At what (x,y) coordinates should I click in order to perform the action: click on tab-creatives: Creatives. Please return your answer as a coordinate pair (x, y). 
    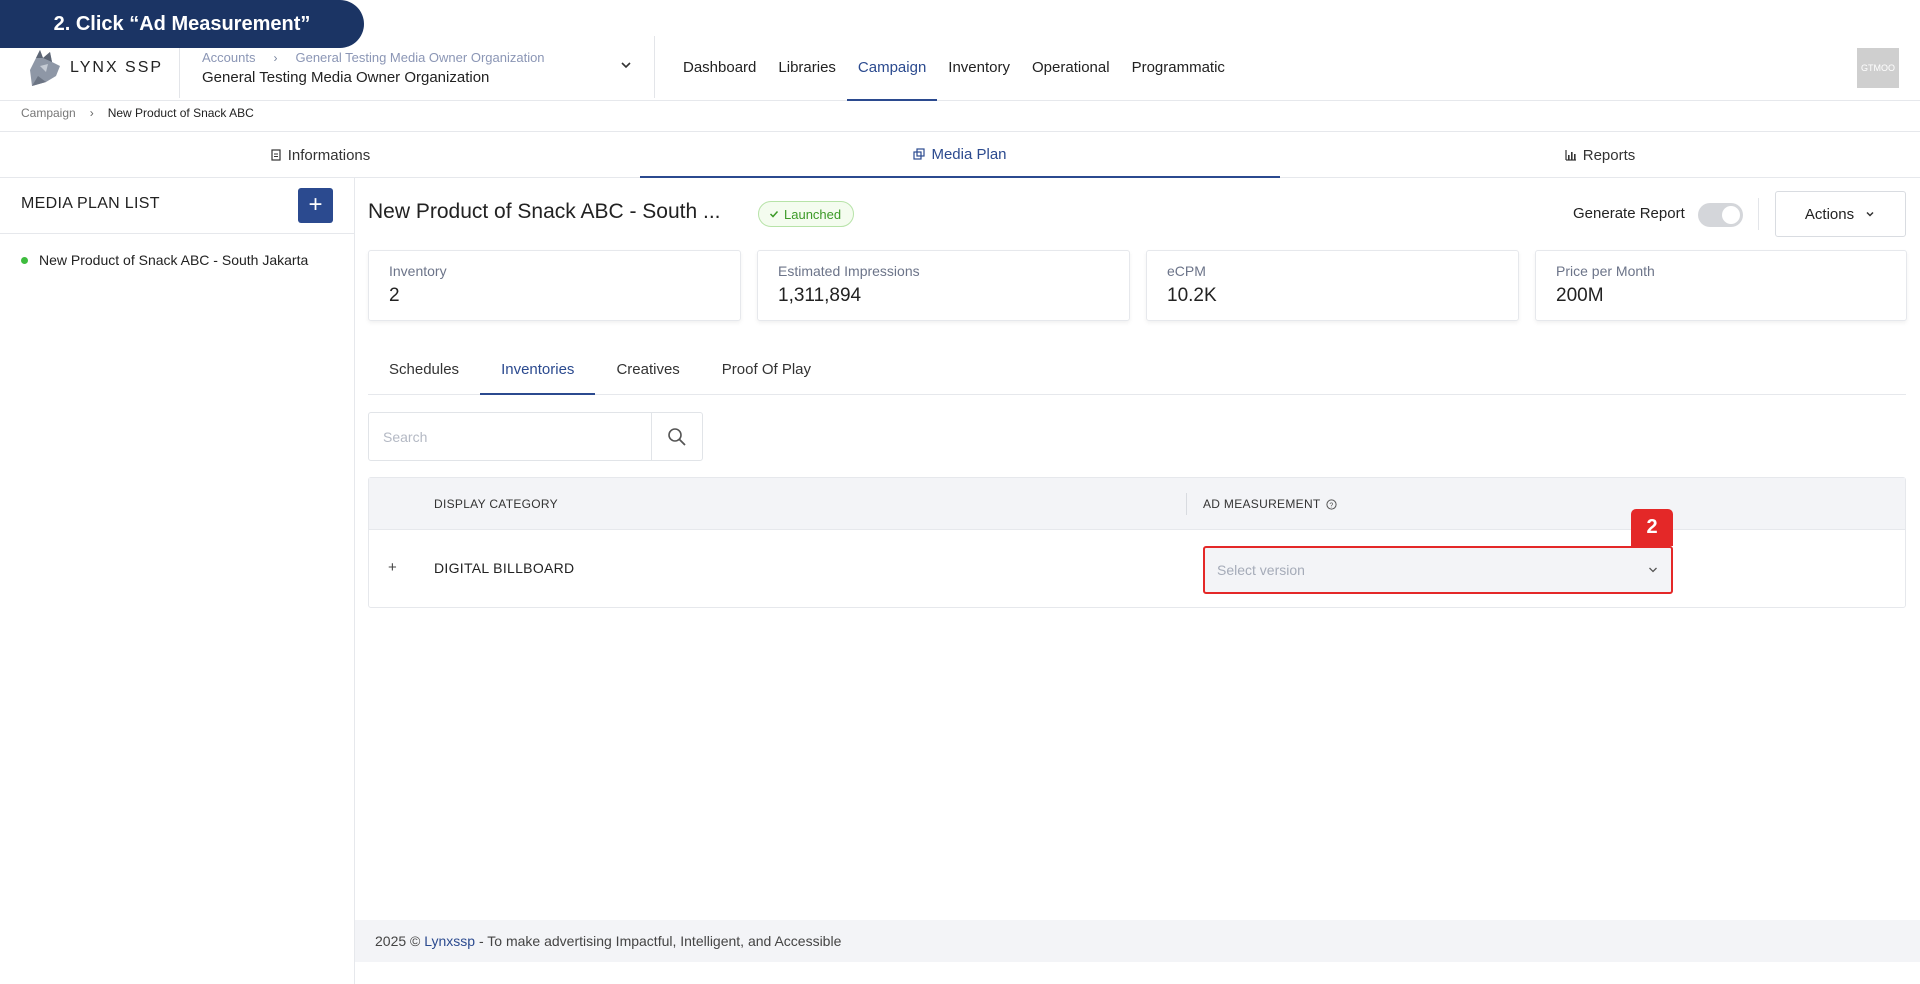
    Looking at the image, I should click on (647, 372).